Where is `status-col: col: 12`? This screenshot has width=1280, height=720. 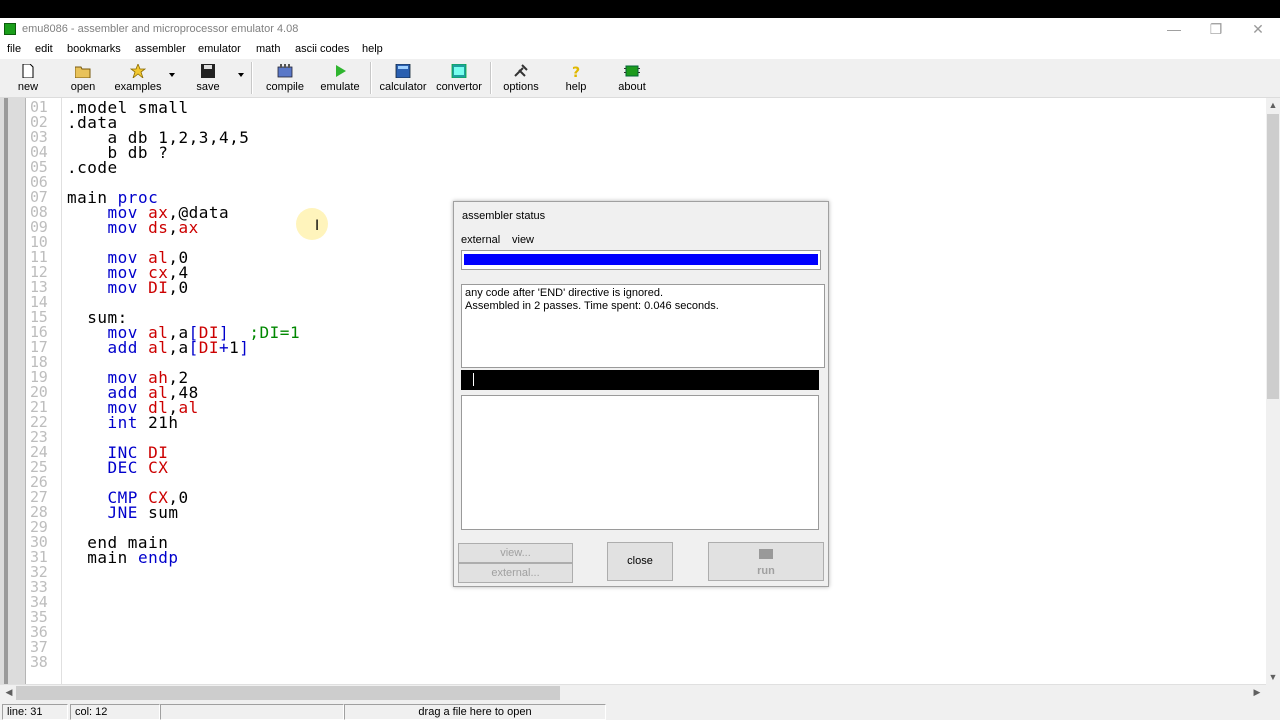 status-col: col: 12 is located at coordinates (115, 712).